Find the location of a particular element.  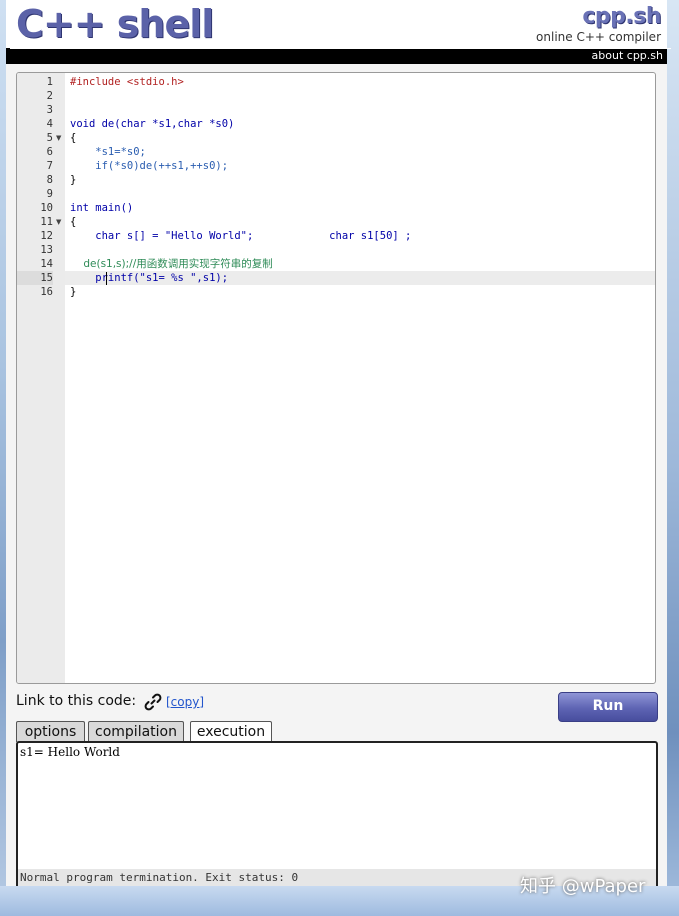

link-label: Link to this code: is located at coordinates (76, 701).